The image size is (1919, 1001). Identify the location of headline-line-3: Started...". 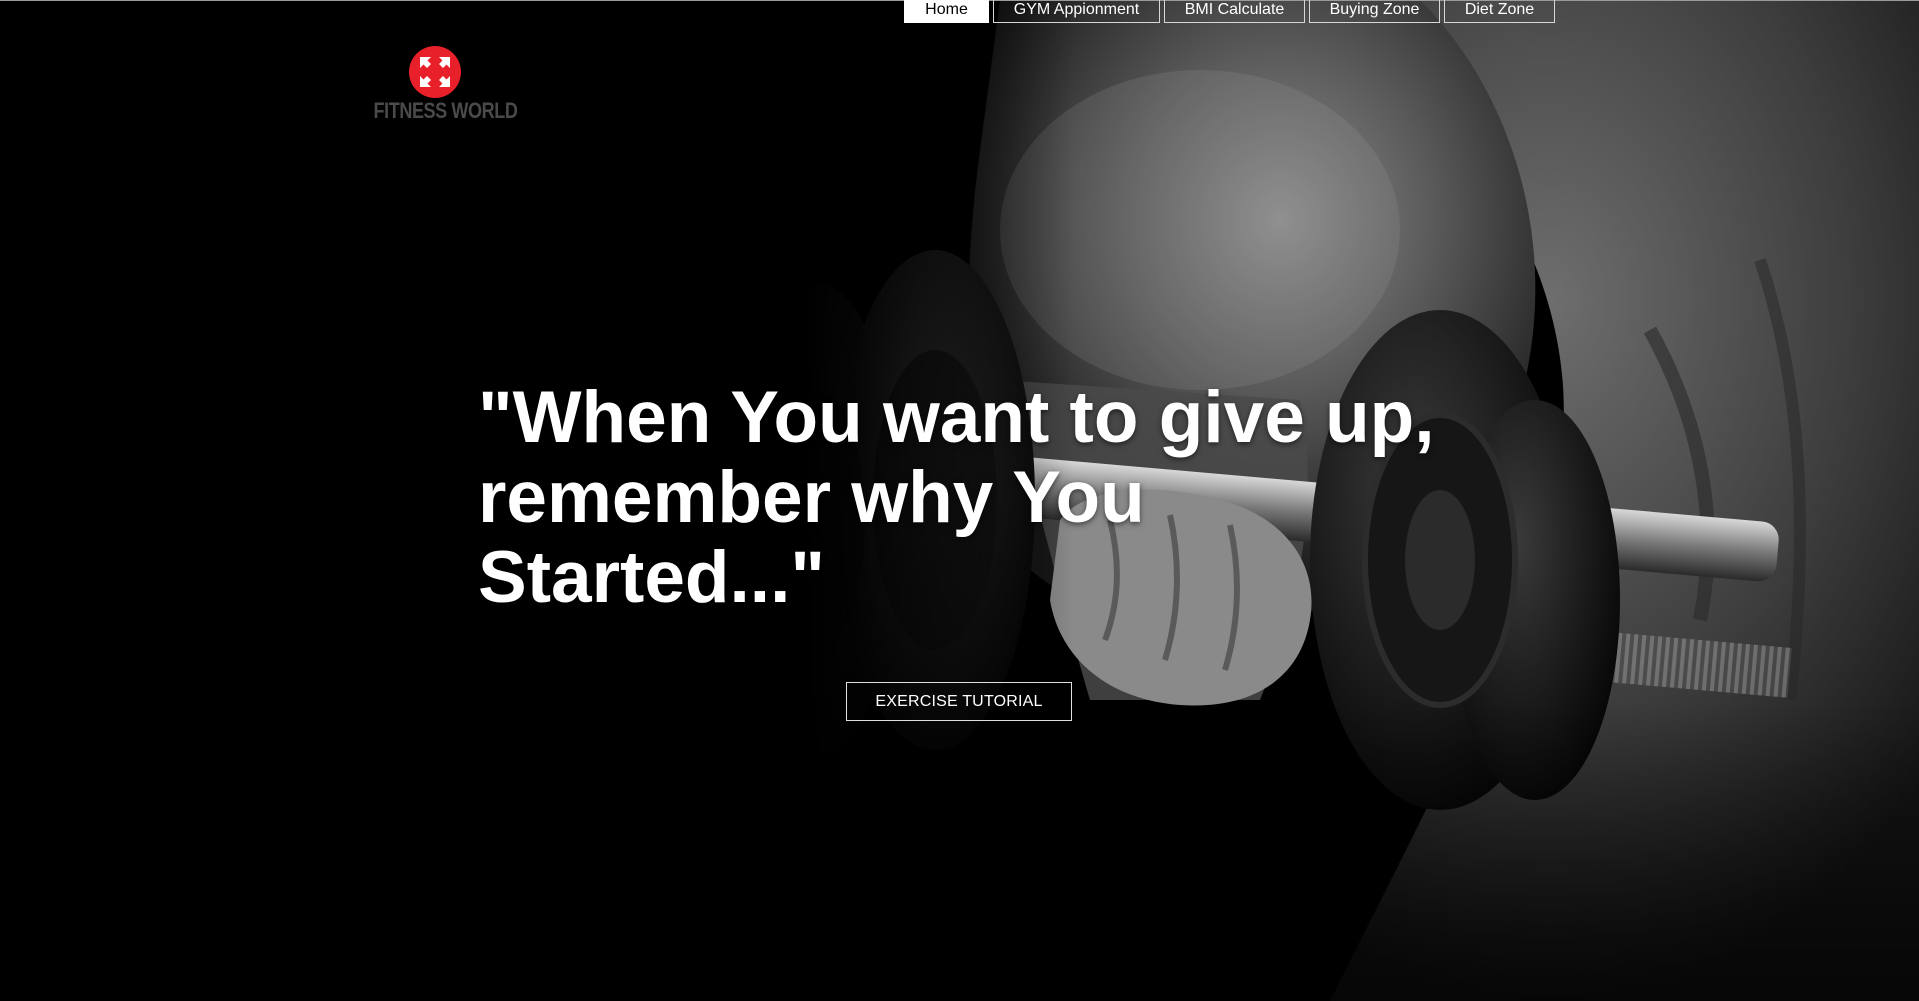
(651, 577).